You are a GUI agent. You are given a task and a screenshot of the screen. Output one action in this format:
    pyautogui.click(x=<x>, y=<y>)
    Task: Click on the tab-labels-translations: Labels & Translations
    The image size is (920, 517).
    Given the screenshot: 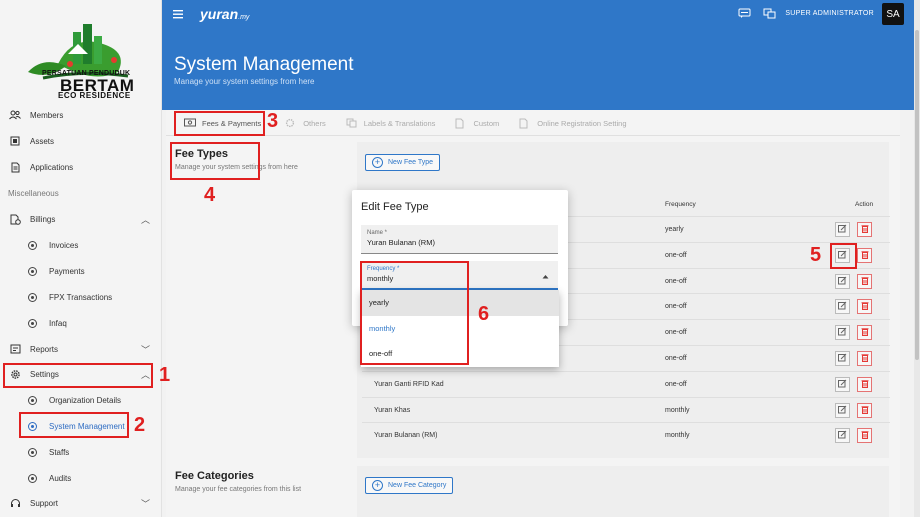 What is the action you would take?
    pyautogui.click(x=391, y=123)
    